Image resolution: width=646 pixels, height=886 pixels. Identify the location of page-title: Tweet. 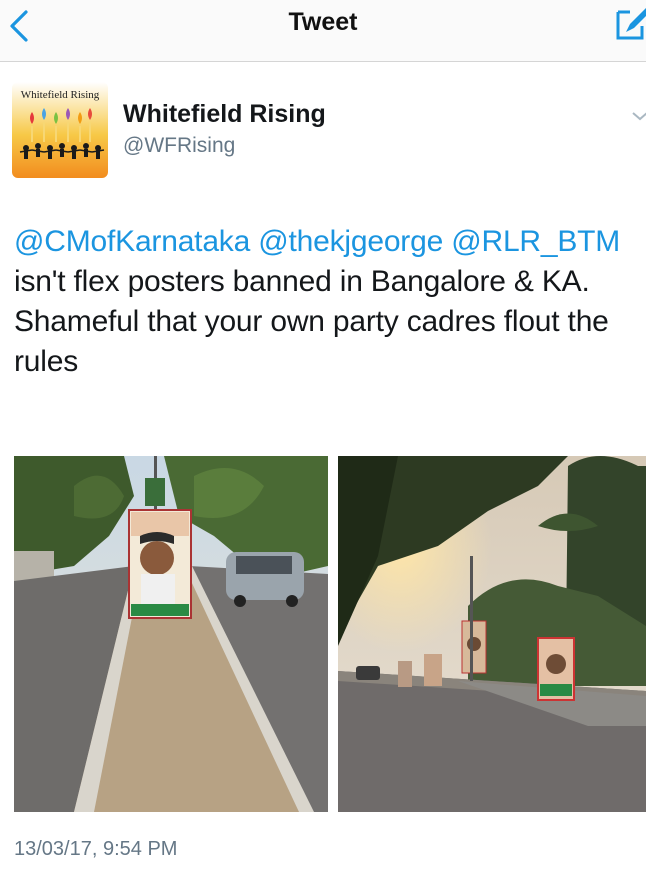
(323, 22).